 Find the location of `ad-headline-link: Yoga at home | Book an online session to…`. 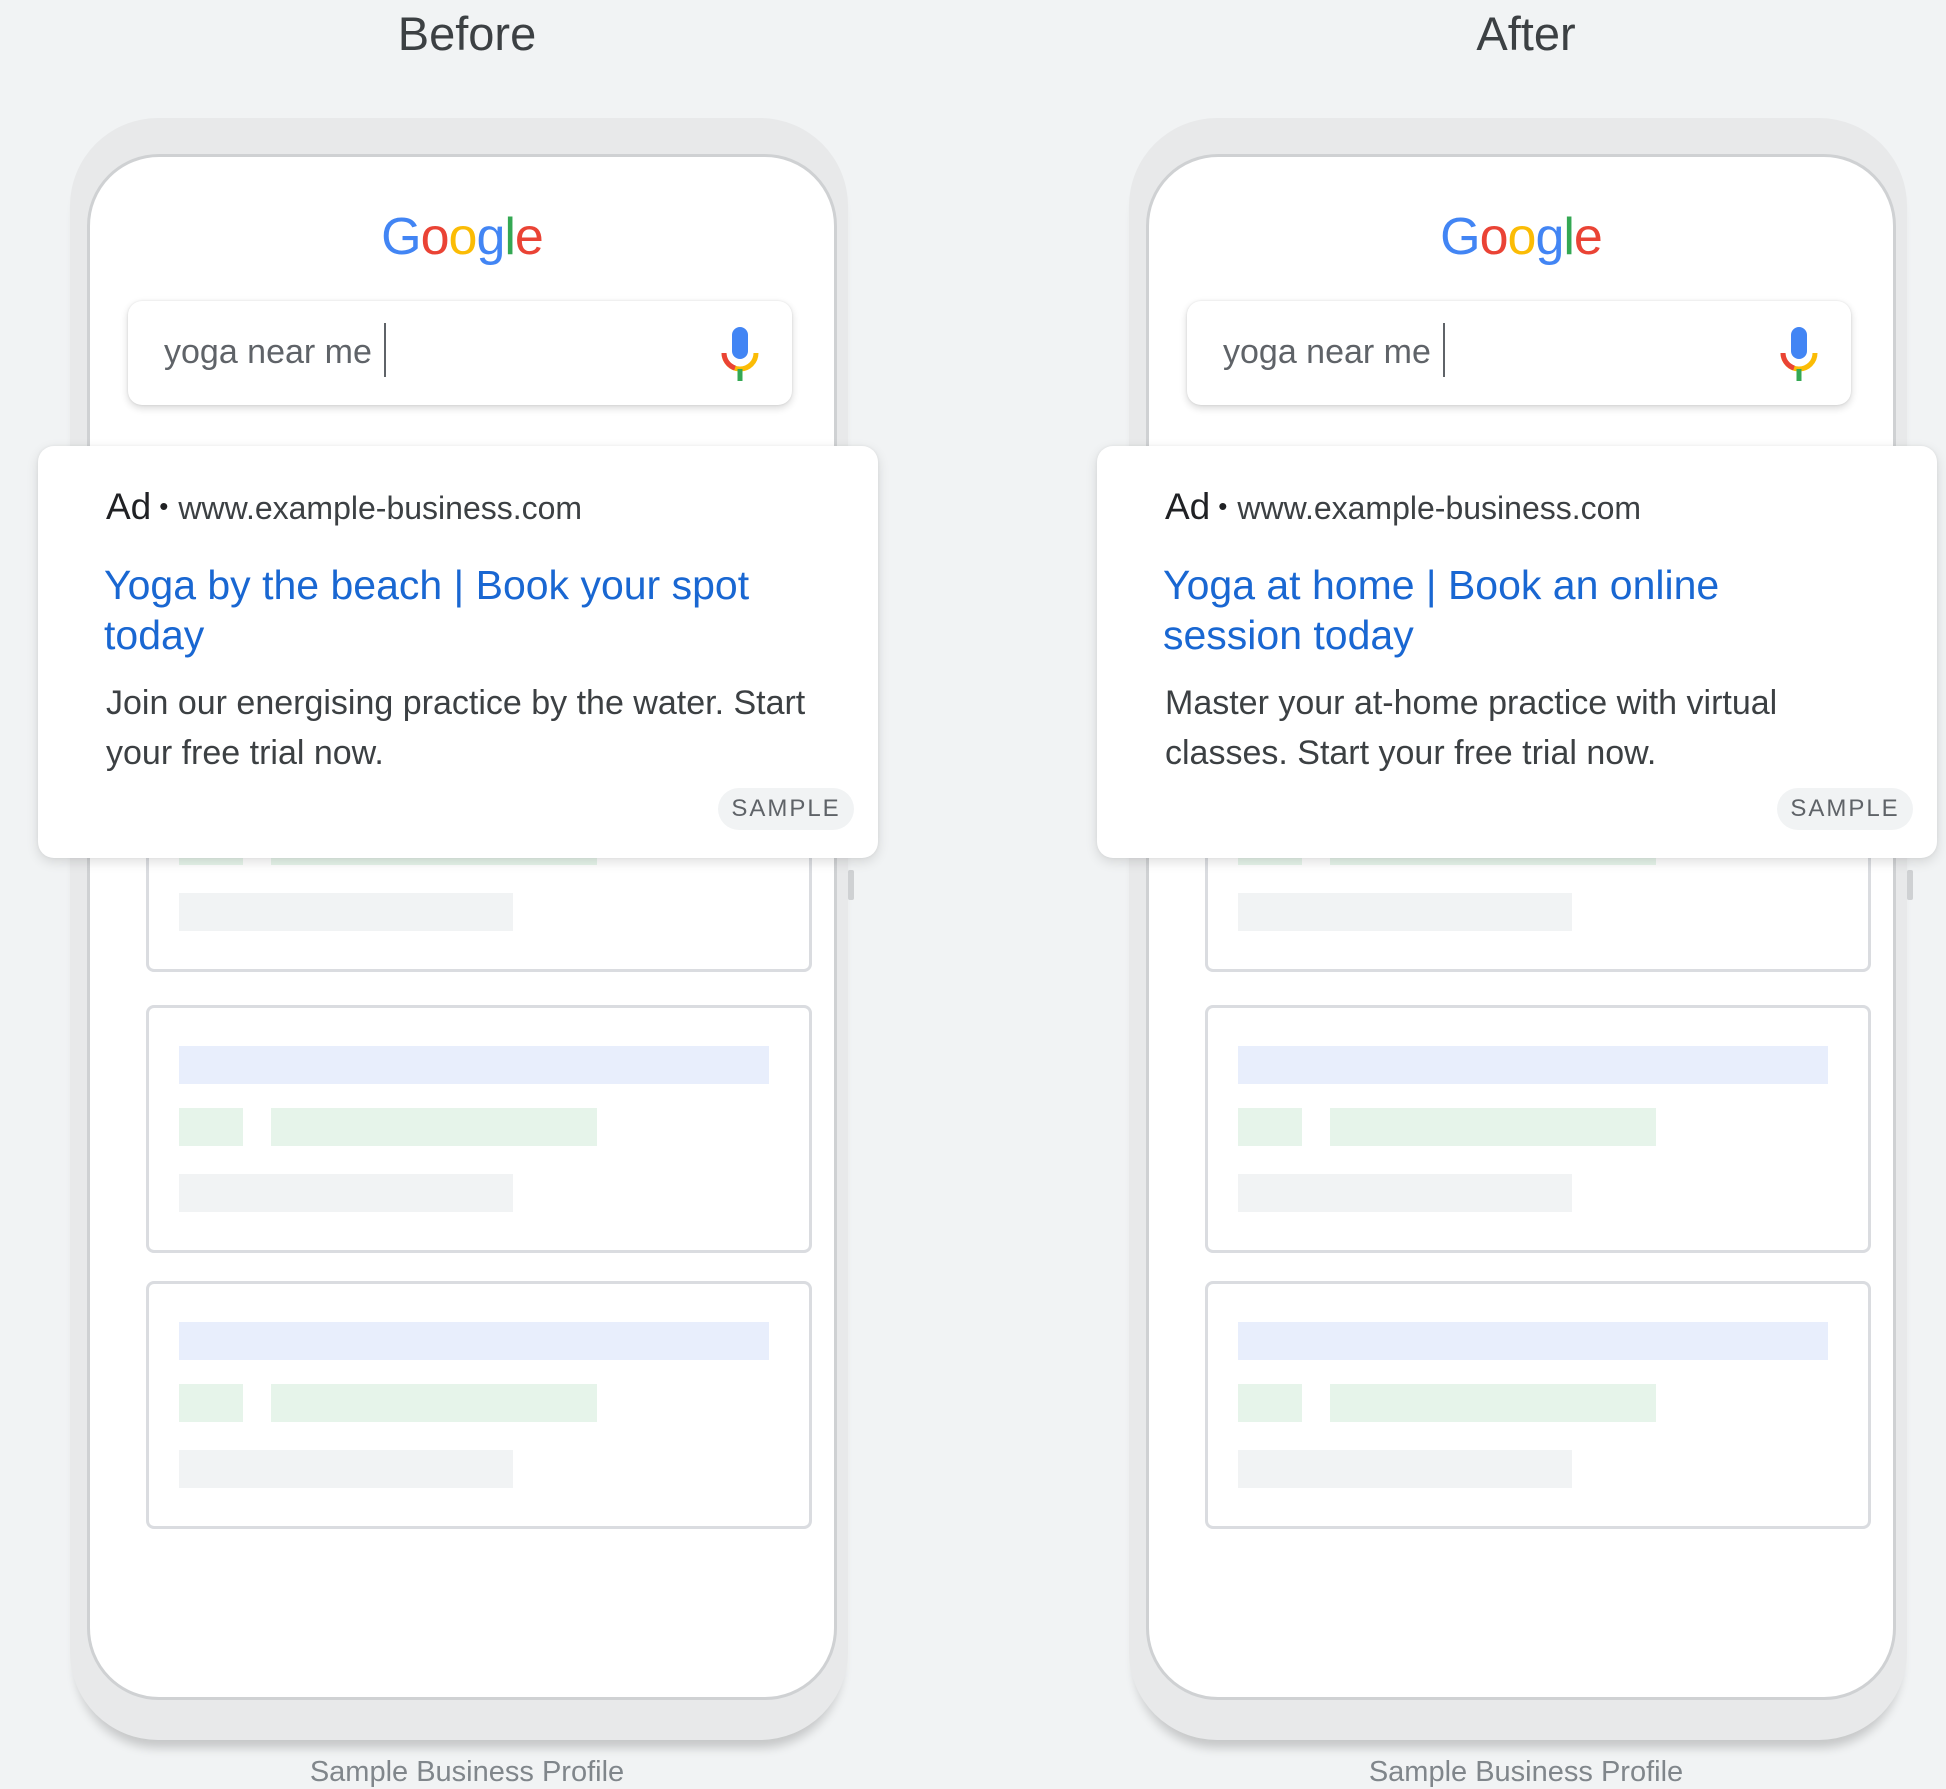

ad-headline-link: Yoga at home | Book an online session to… is located at coordinates (1513, 610).